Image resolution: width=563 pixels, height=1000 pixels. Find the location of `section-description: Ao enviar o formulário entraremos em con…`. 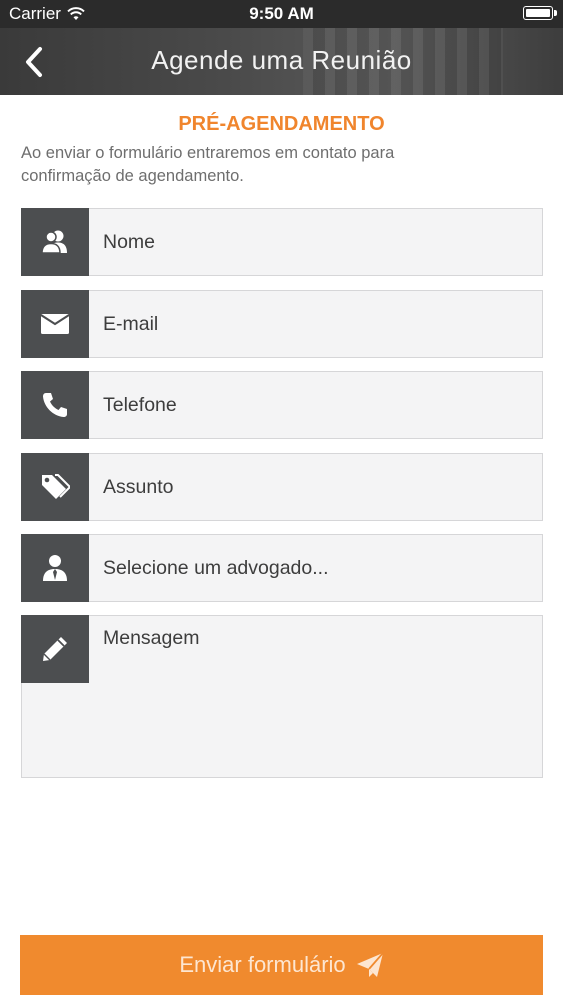

section-description: Ao enviar o formulário entraremos em con… is located at coordinates (208, 164).